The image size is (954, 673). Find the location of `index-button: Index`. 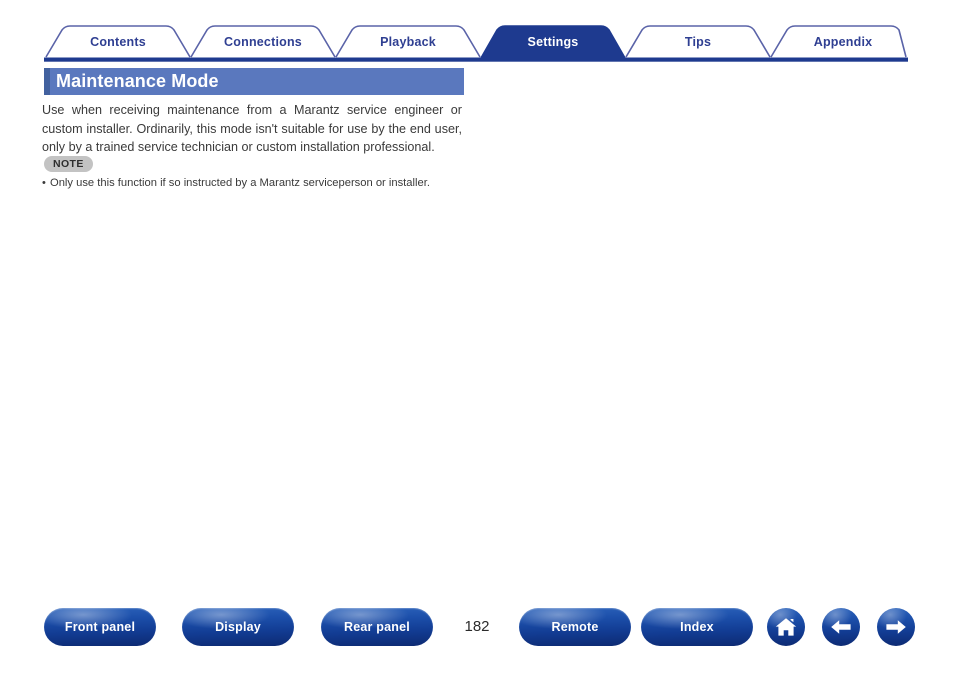

index-button: Index is located at coordinates (697, 627).